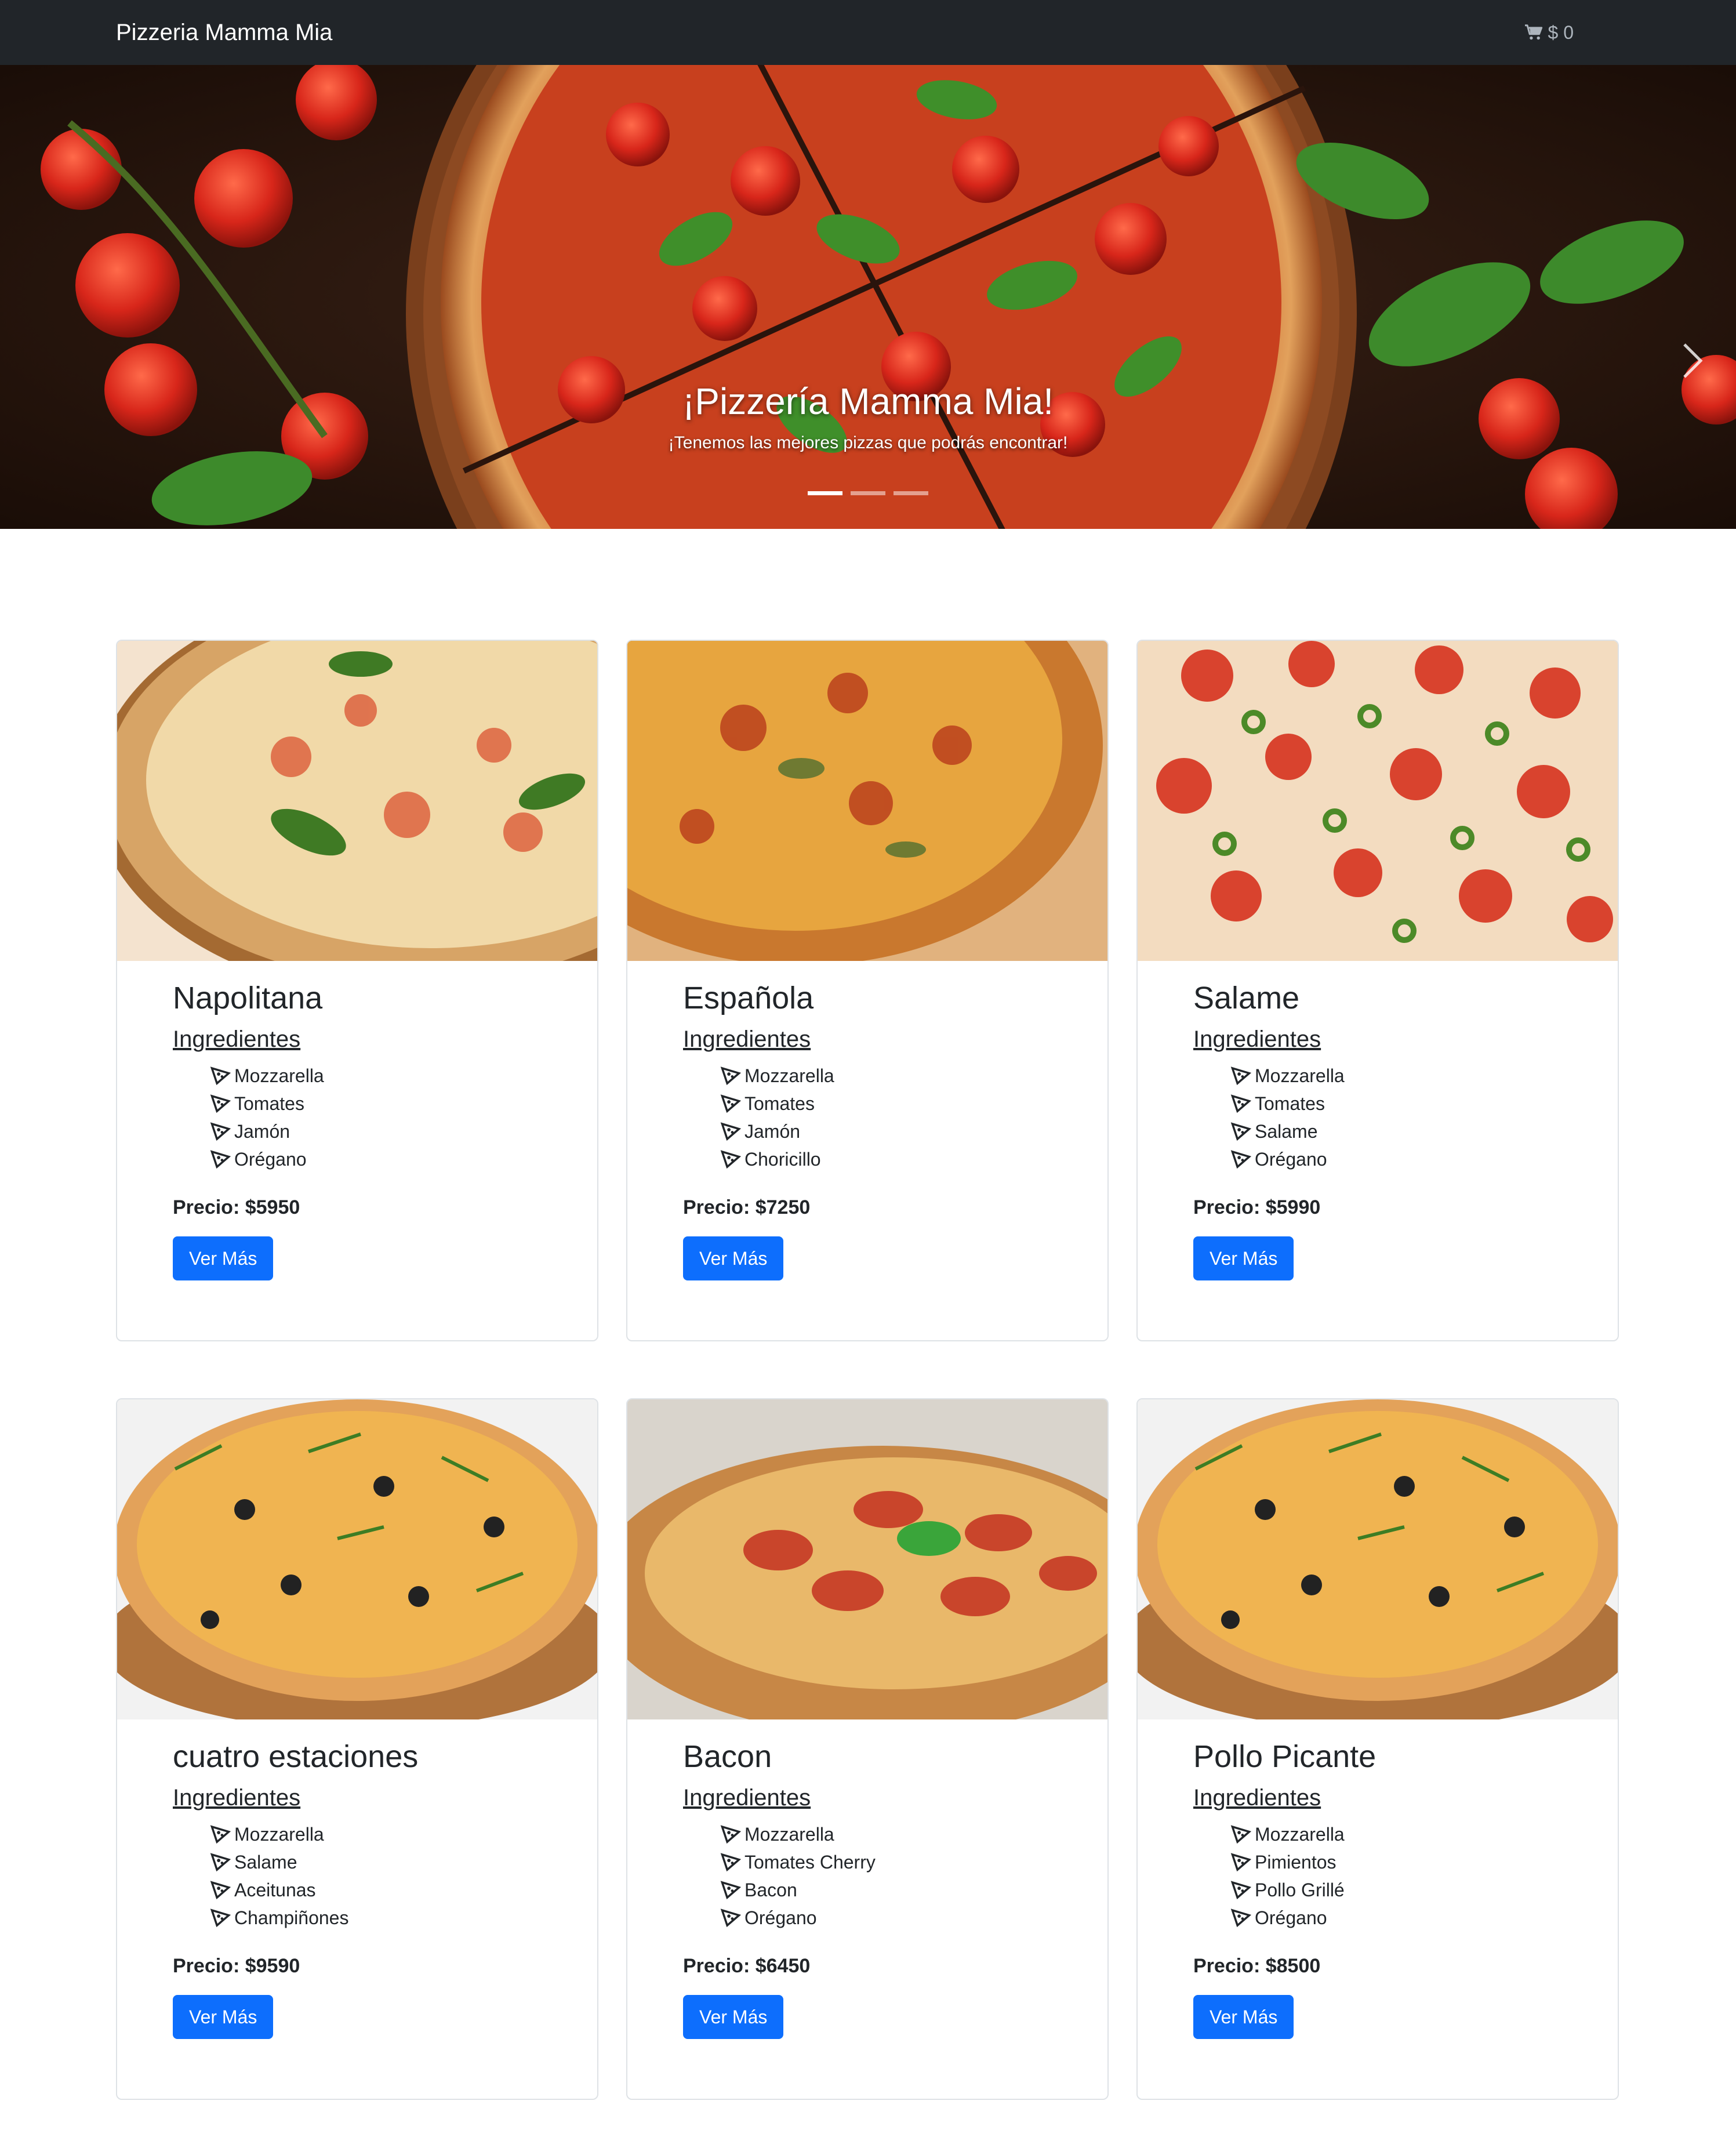 The height and width of the screenshot is (2155, 1736). Describe the element at coordinates (236, 1207) in the screenshot. I see `pizza-price: Precio: $5950` at that location.